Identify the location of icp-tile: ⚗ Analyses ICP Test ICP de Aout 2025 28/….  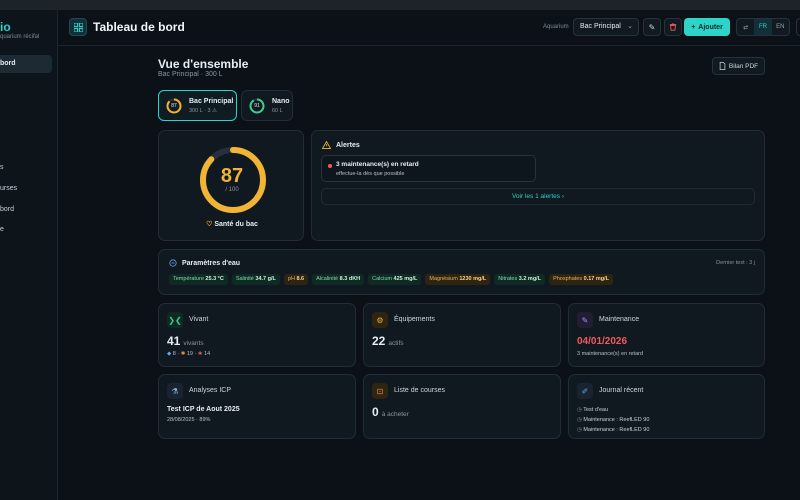
(257, 406).